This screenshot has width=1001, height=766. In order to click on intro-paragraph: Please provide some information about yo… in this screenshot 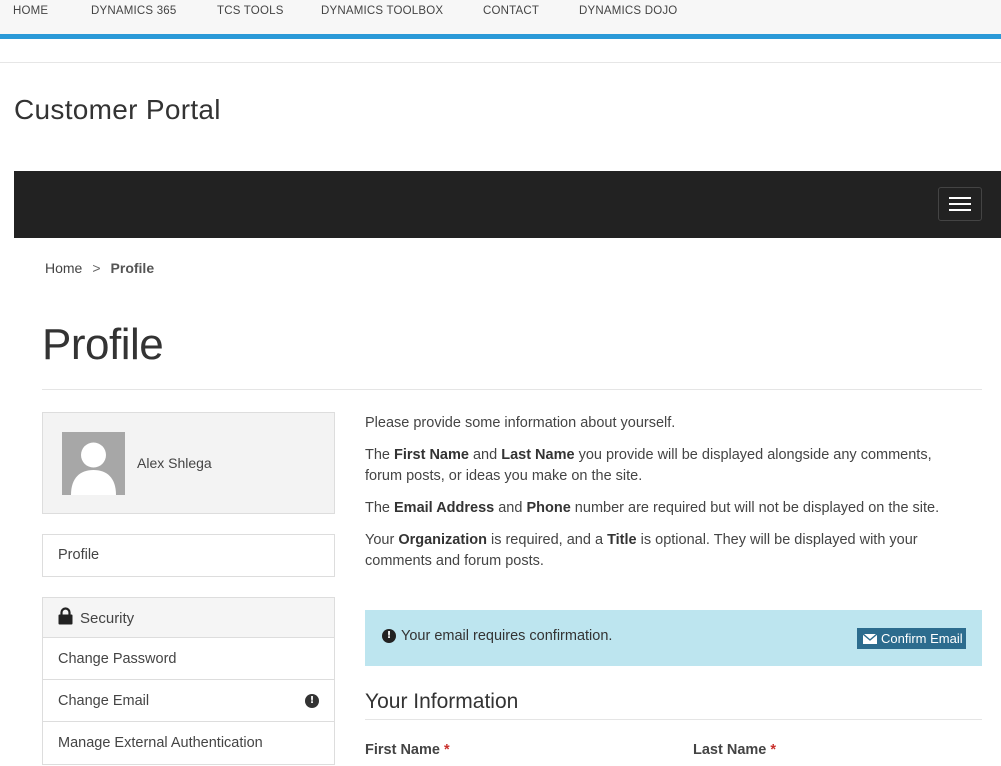, I will do `click(520, 423)`.